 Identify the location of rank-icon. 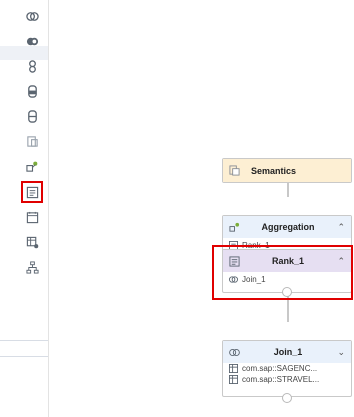
(32, 192).